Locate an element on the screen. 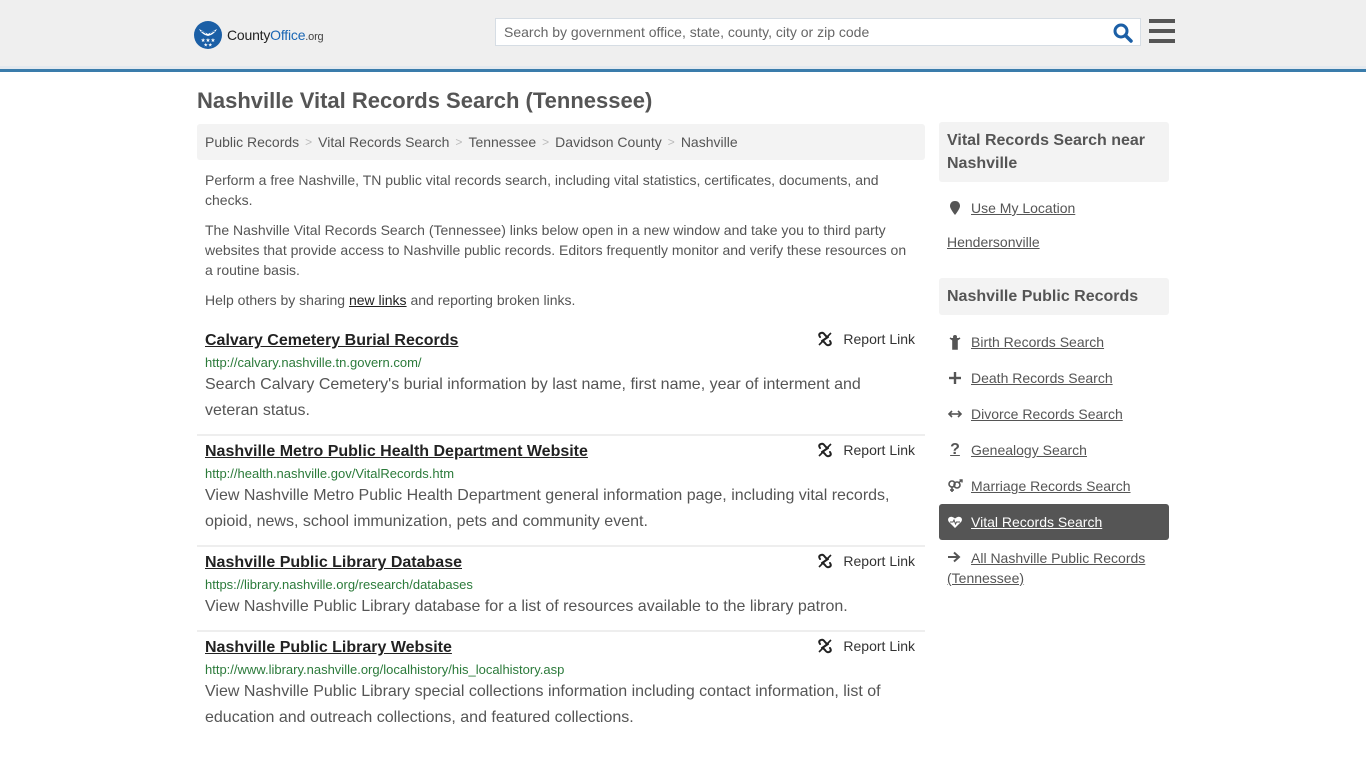  result-title-link: Nashville Public Library Database is located at coordinates (333, 563).